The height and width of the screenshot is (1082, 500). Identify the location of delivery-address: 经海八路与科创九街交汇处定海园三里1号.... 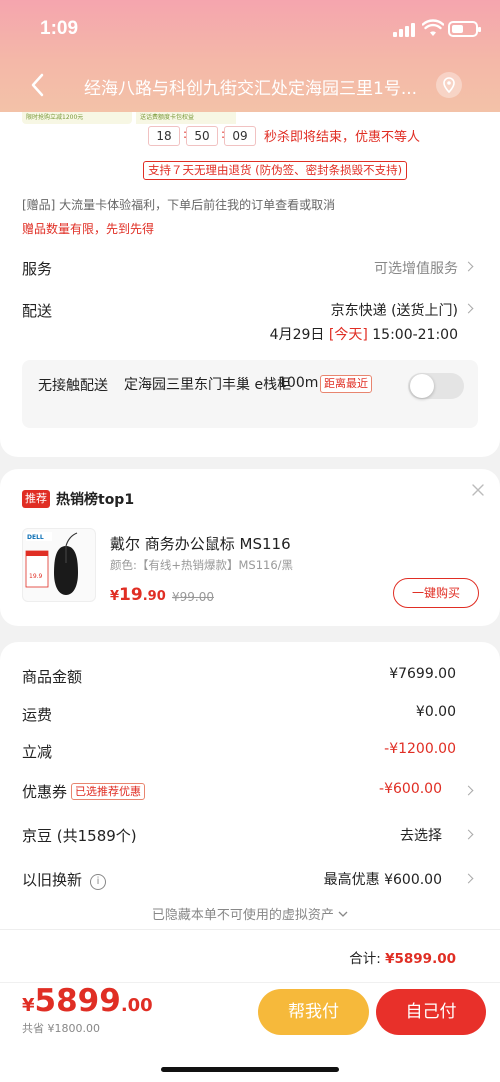
(254, 86).